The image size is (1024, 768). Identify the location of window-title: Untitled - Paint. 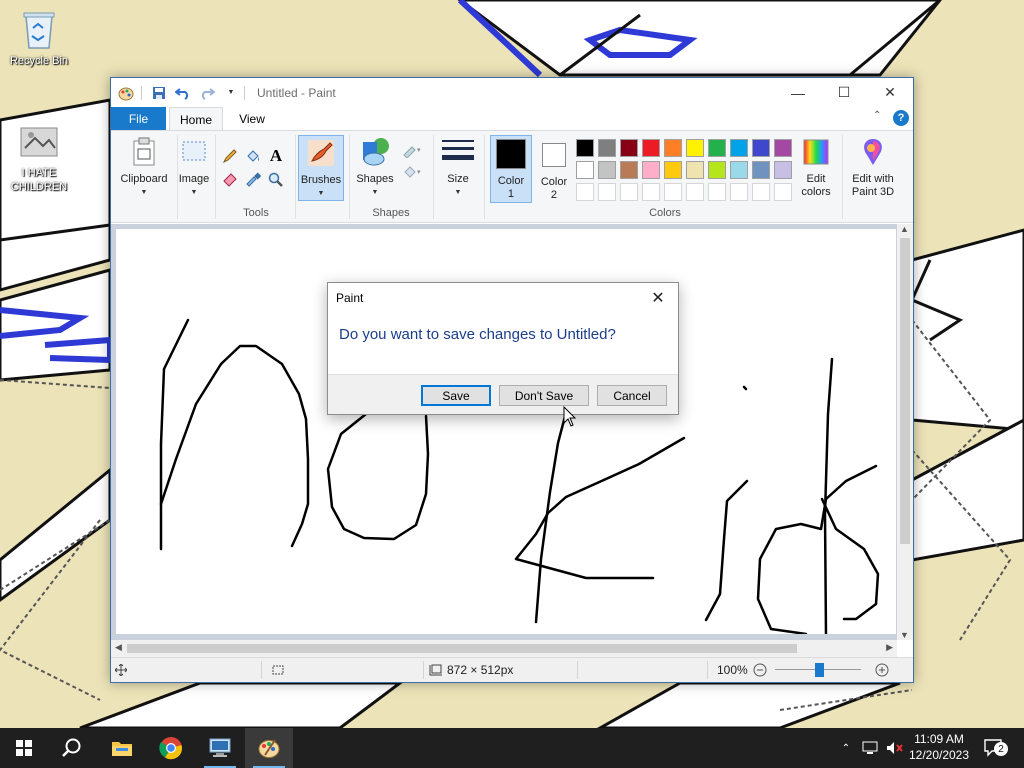
(296, 92).